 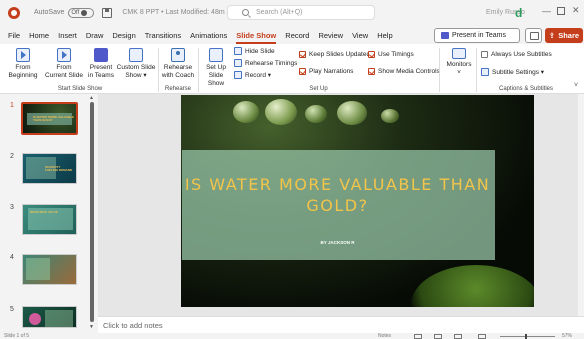 What do you see at coordinates (384, 35) in the screenshot?
I see `tab-help: Help` at bounding box center [384, 35].